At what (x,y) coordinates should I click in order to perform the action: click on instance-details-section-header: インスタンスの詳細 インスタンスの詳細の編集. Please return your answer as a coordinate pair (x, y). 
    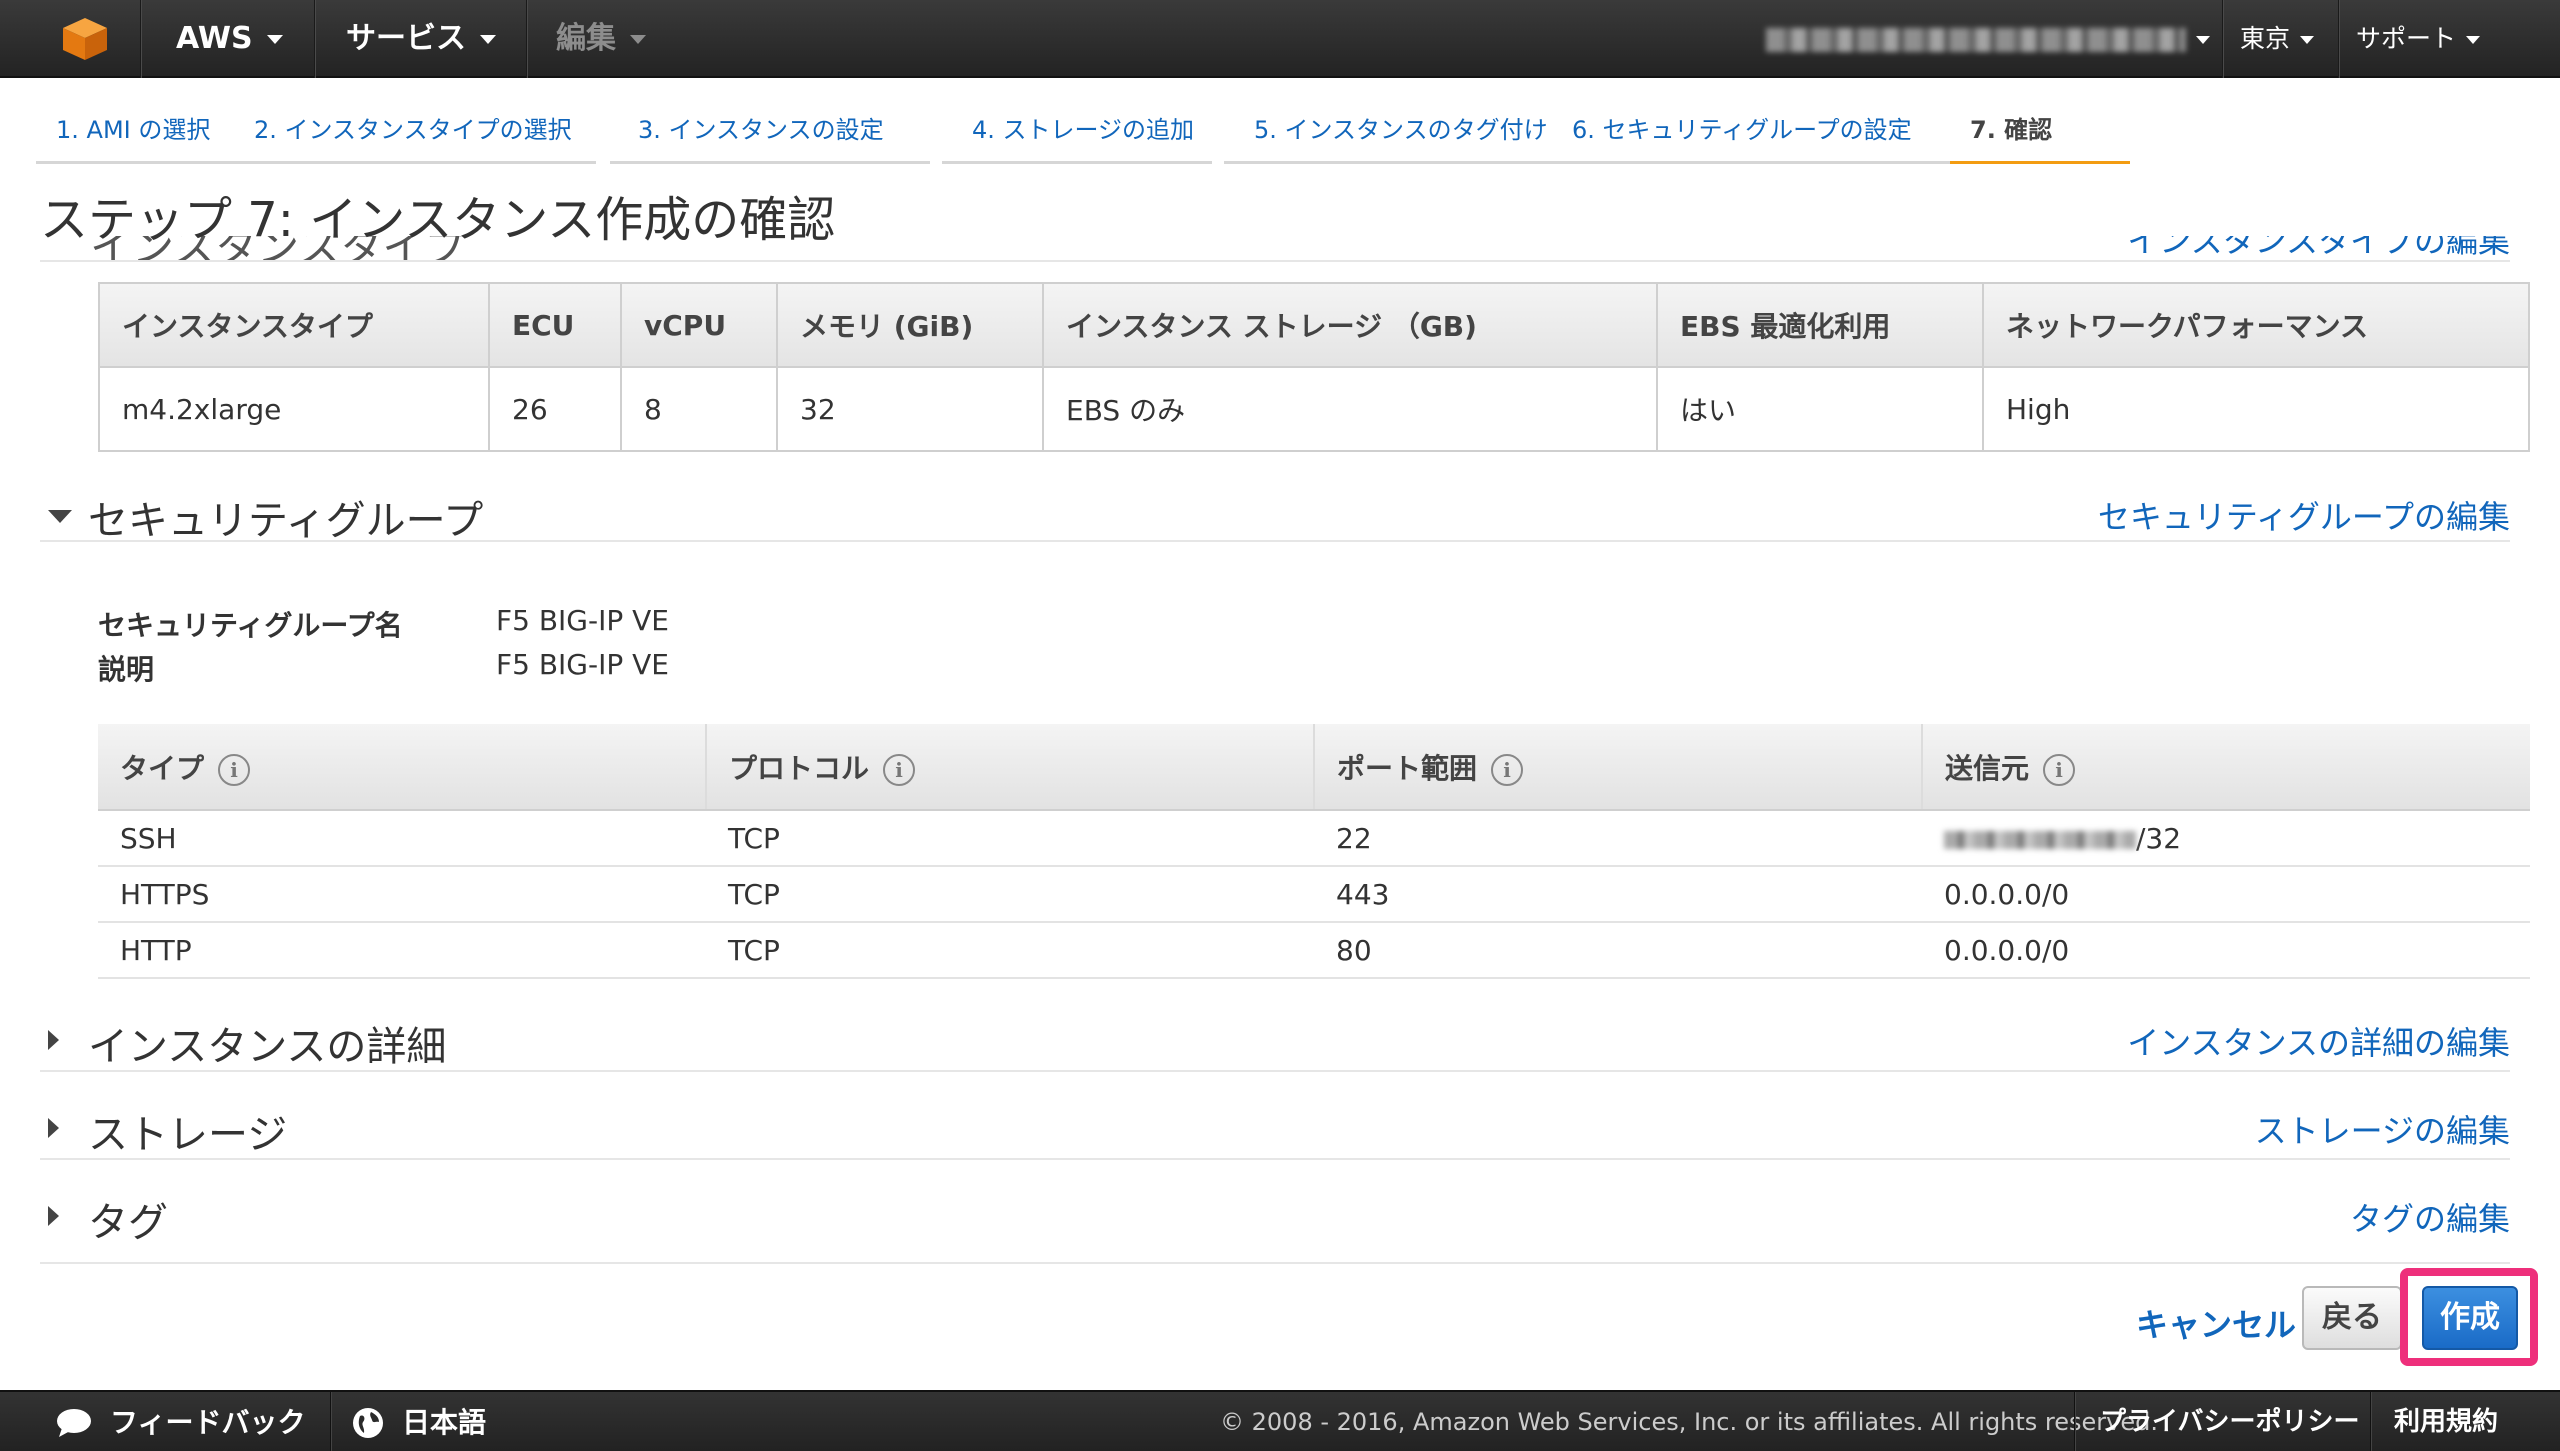
    Looking at the image, I should click on (1275, 1040).